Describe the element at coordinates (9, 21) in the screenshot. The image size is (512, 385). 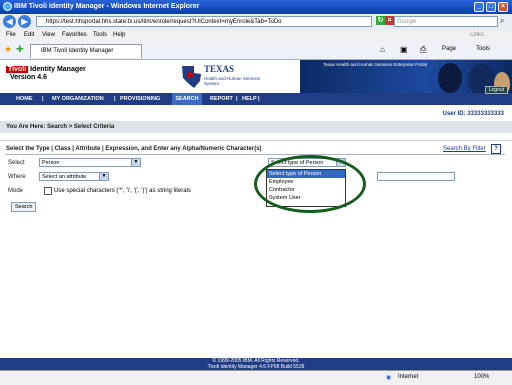
I see `back-icon: ◀` at that location.